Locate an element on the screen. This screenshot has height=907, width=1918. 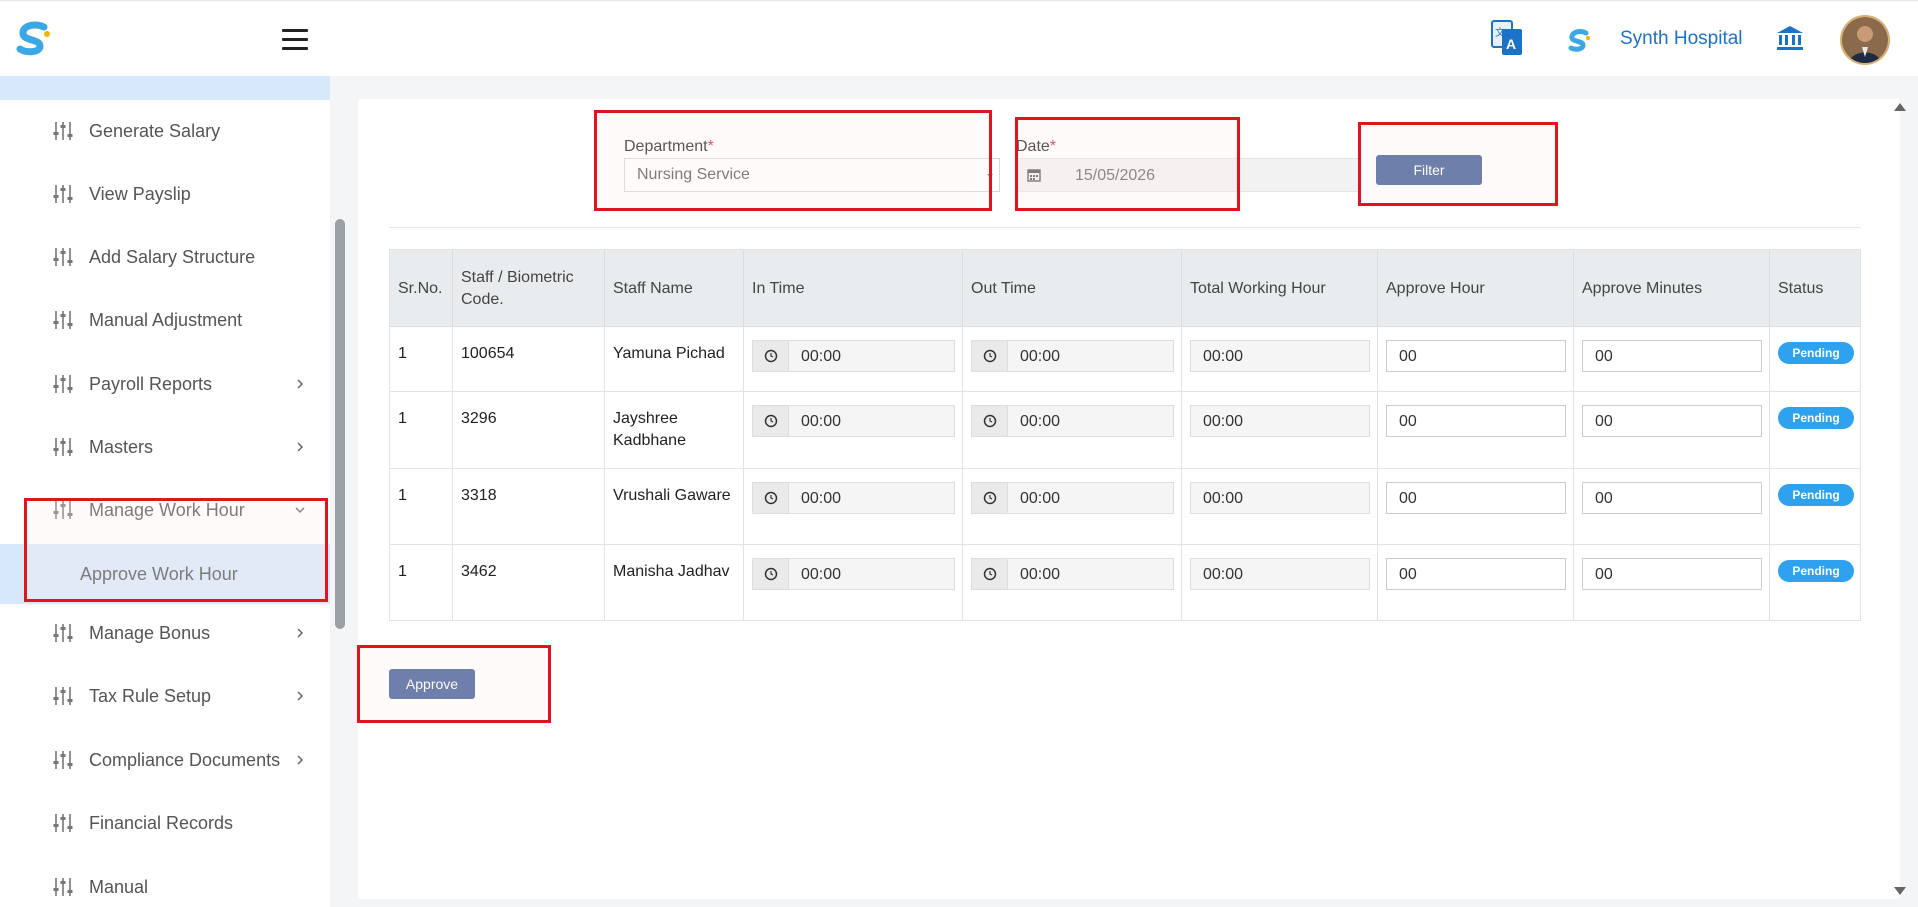
sidebar-item-label: Manage Work Hour is located at coordinates (167, 509).